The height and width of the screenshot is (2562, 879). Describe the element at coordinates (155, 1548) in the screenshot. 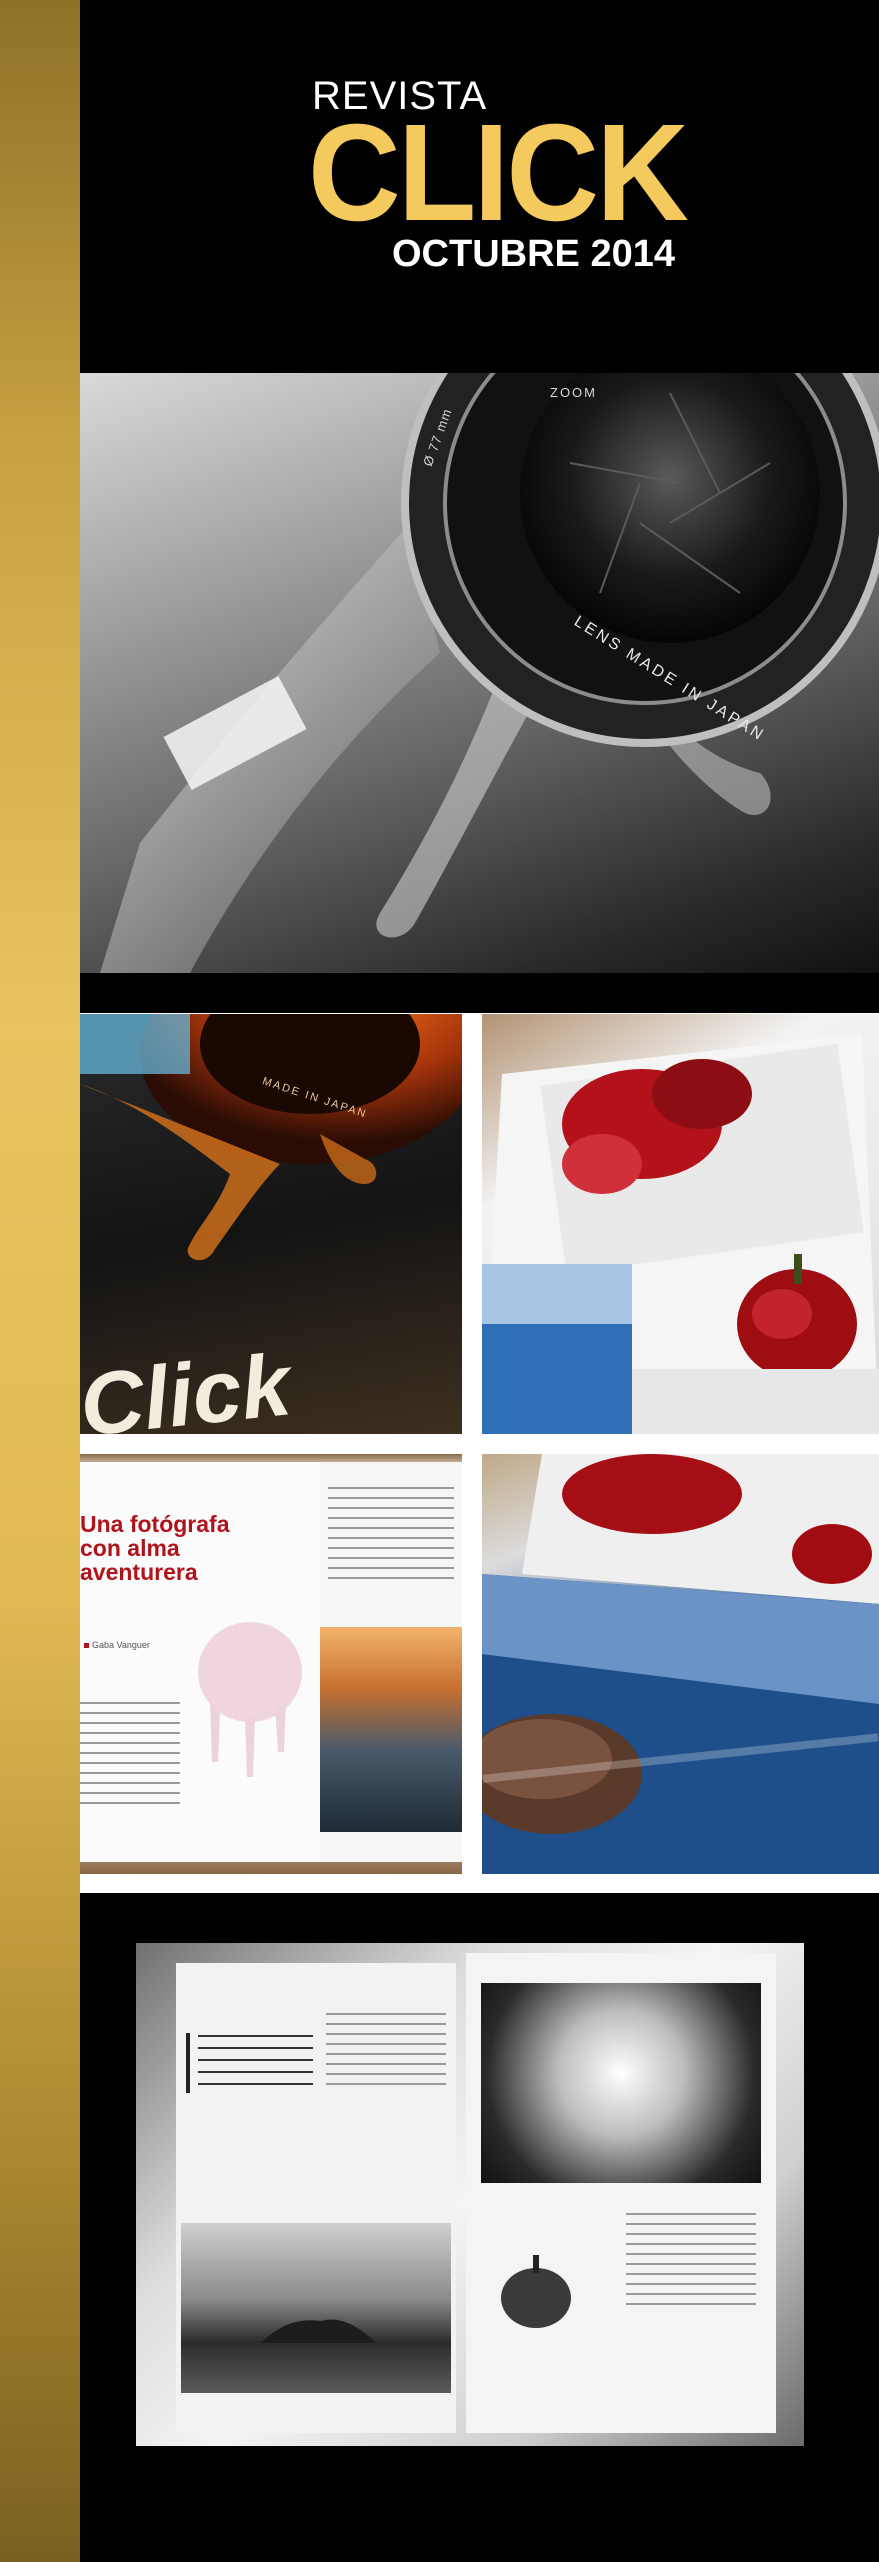

I see `article-title: Una fotógrafa con alma aventurera` at that location.